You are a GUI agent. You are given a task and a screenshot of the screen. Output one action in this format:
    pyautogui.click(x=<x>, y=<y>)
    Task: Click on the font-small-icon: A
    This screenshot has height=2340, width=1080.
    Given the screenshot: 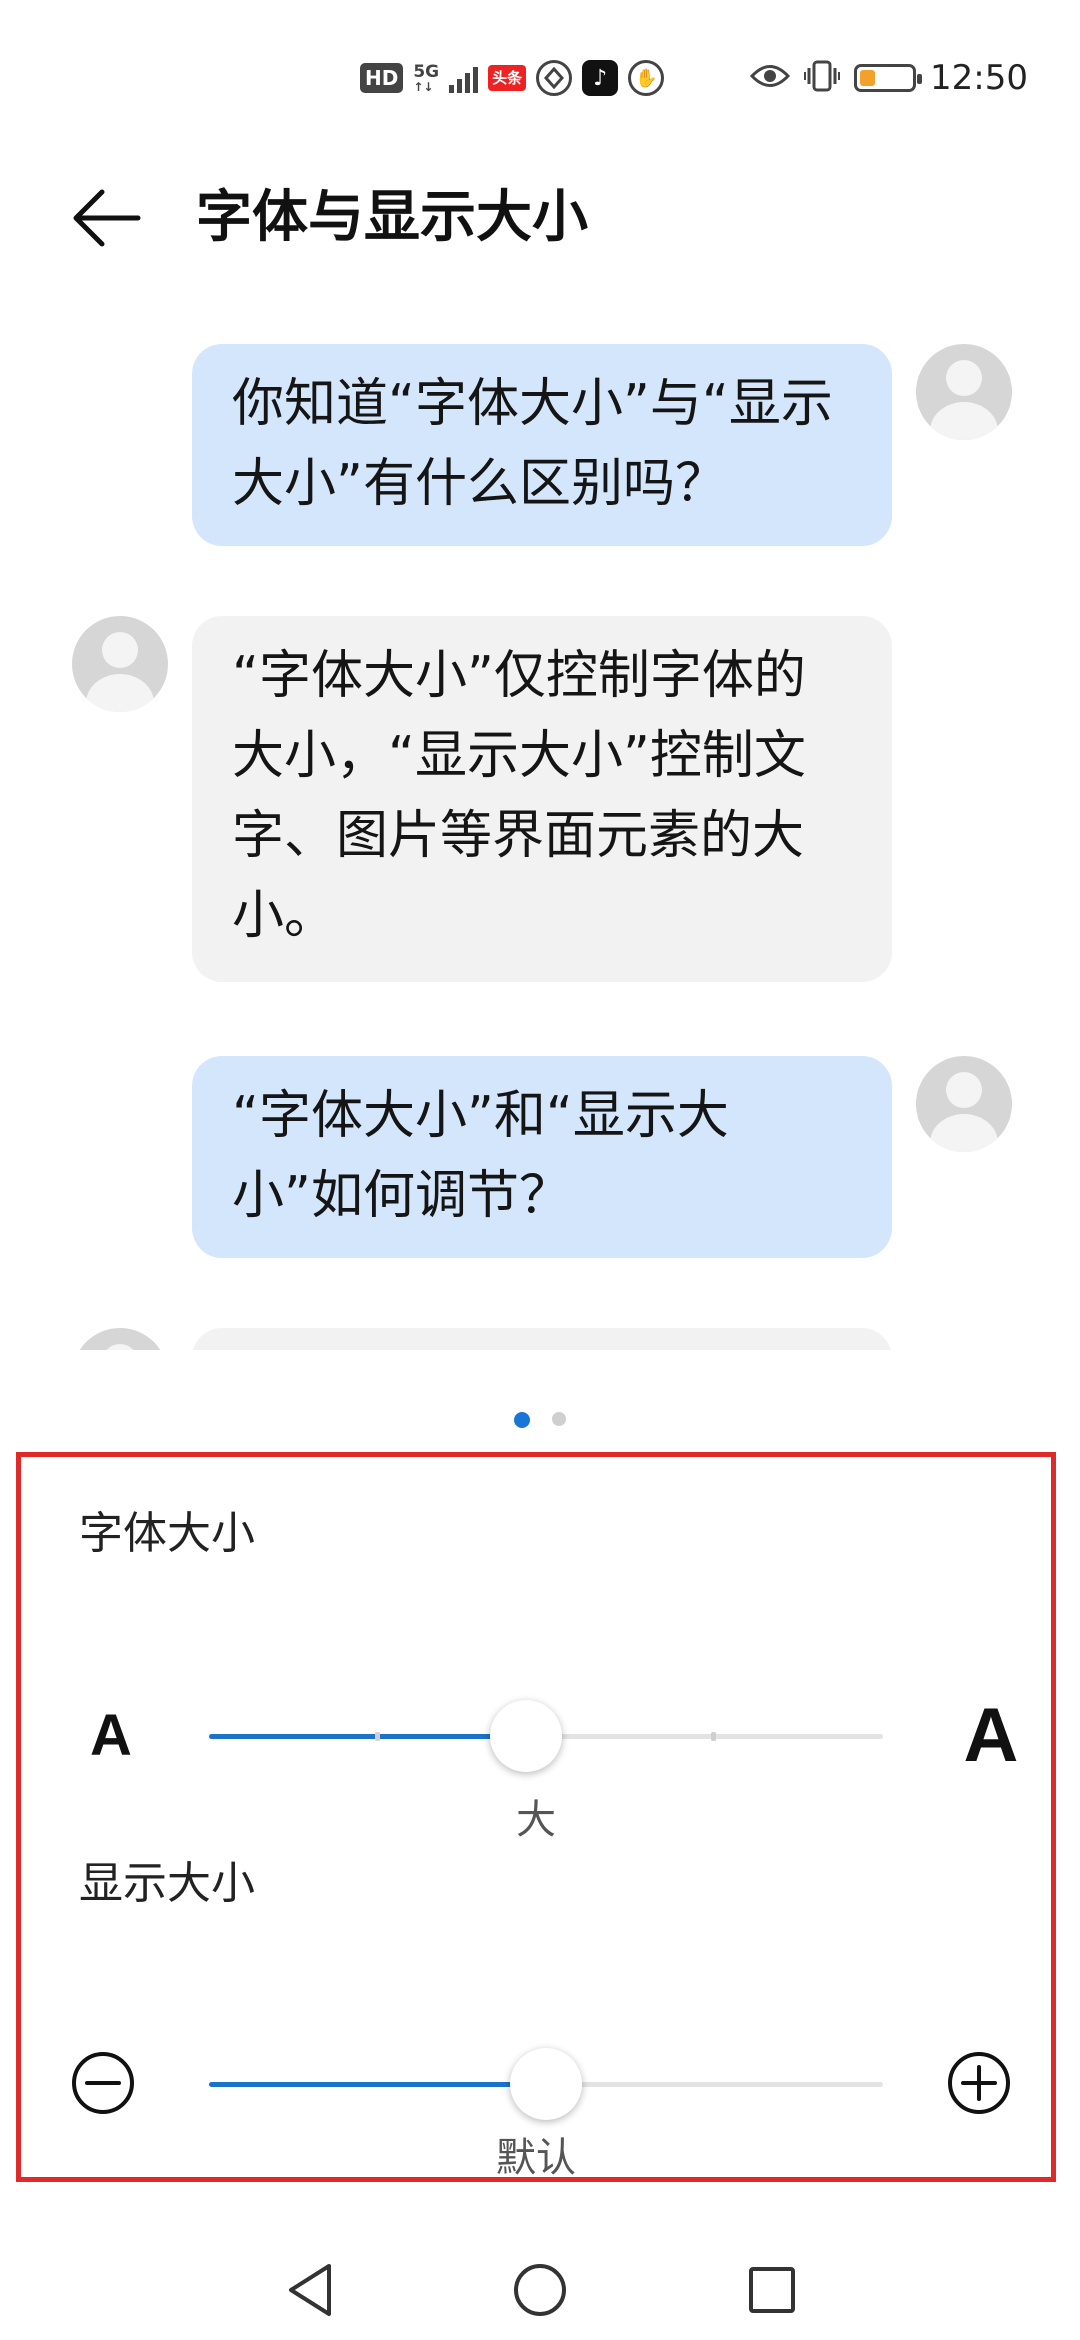 What is the action you would take?
    pyautogui.click(x=111, y=1735)
    